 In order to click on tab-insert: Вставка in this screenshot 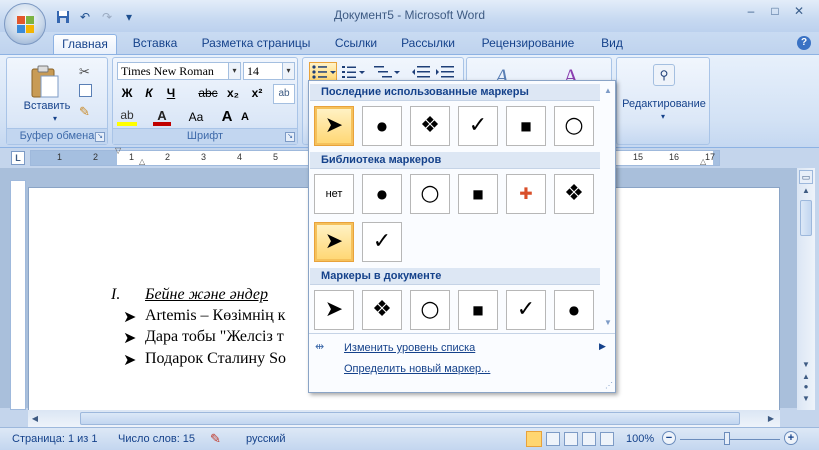, I will do `click(155, 44)`.